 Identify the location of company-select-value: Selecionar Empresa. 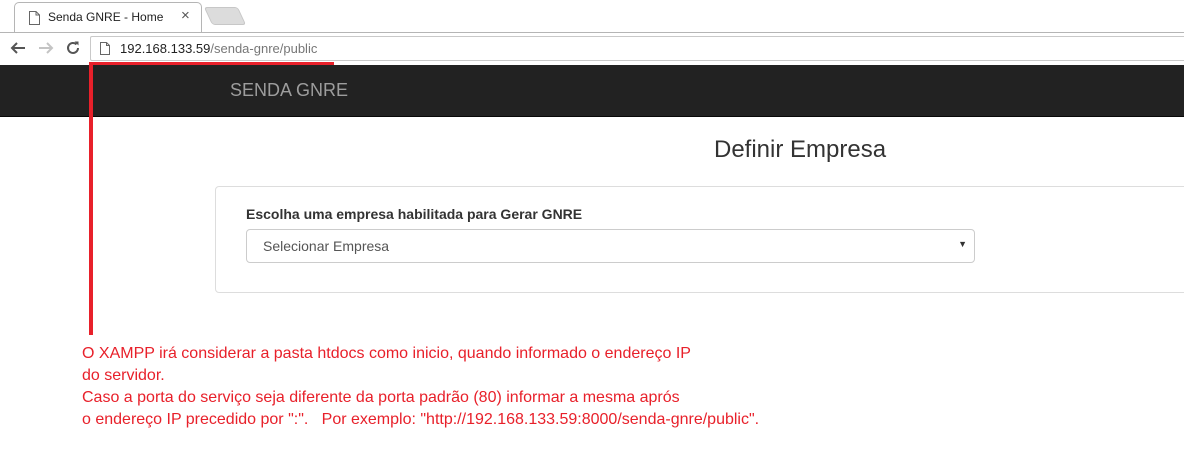
(326, 246).